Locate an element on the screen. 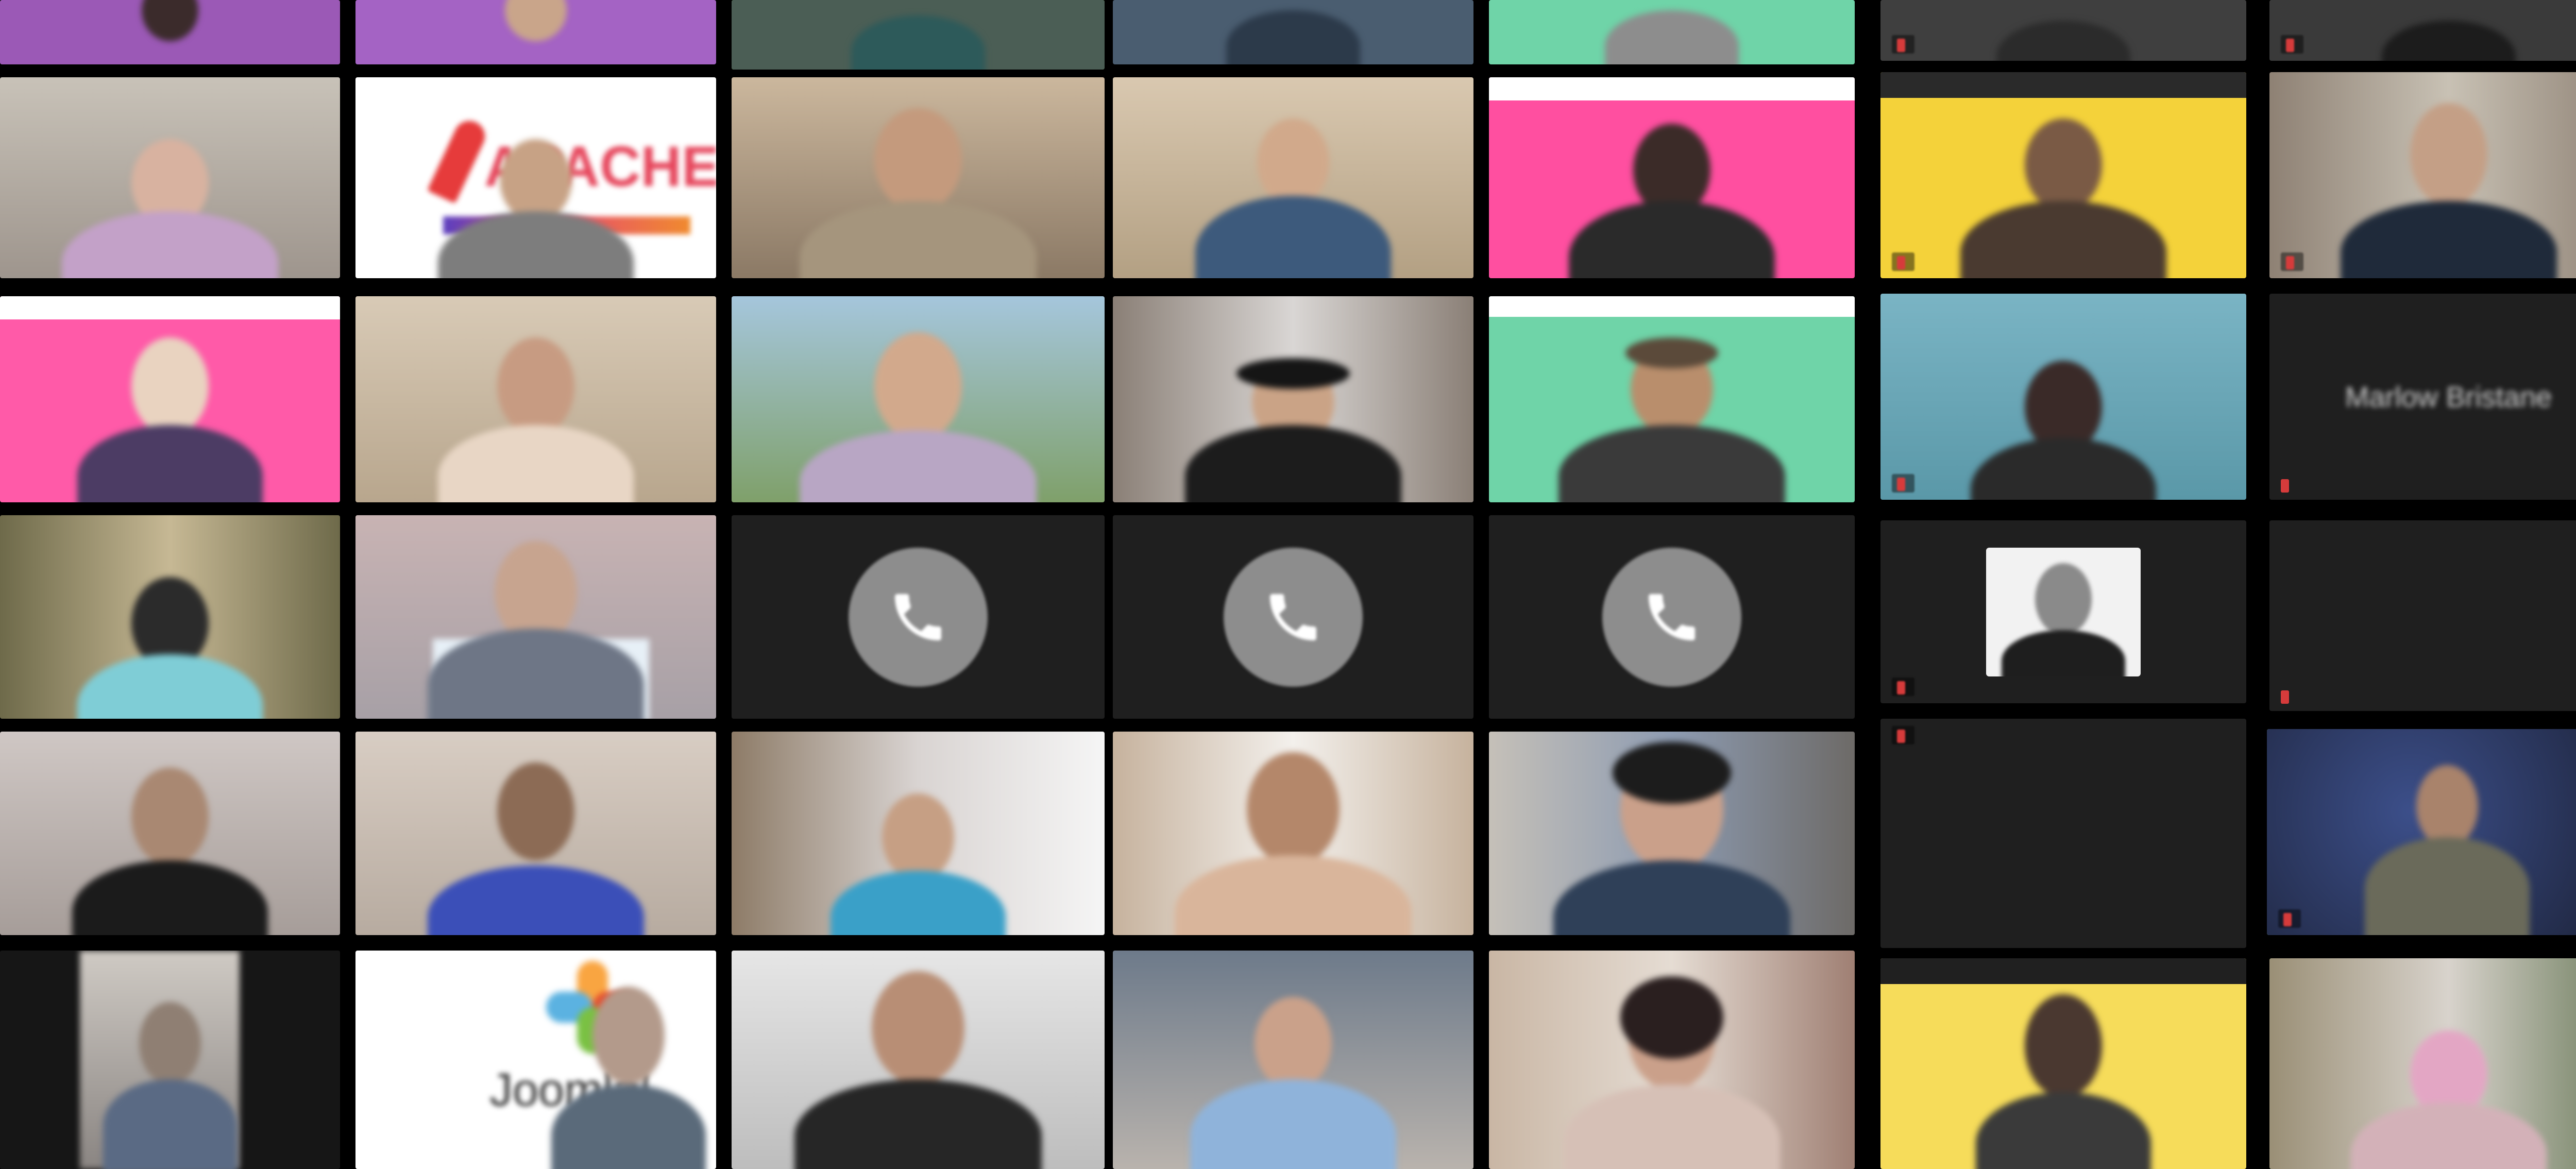 The height and width of the screenshot is (1169, 2576). name-only-tile: Marlow Bristane is located at coordinates (2423, 397).